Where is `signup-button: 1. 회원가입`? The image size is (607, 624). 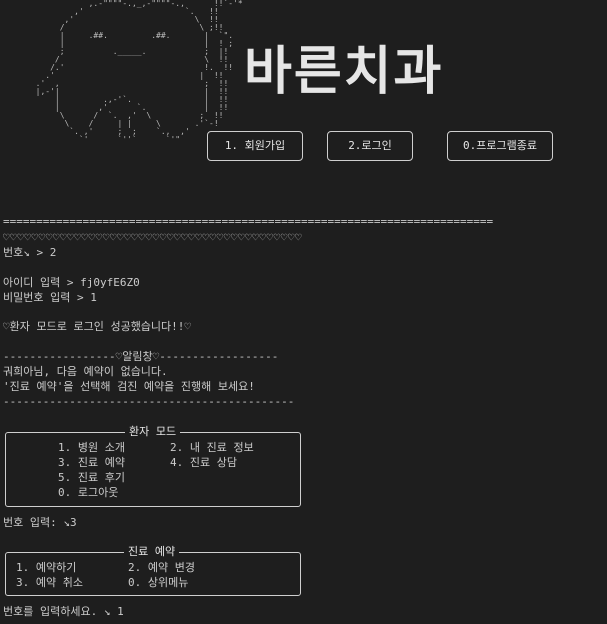 signup-button: 1. 회원가입 is located at coordinates (255, 146).